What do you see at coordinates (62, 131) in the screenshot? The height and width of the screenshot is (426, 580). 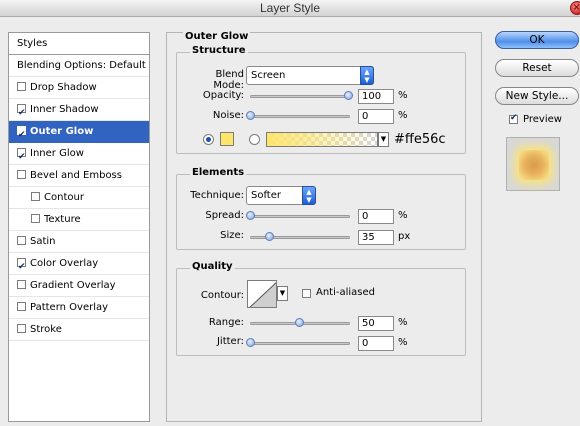 I see `sidebar-item-label: Outer Glow` at bounding box center [62, 131].